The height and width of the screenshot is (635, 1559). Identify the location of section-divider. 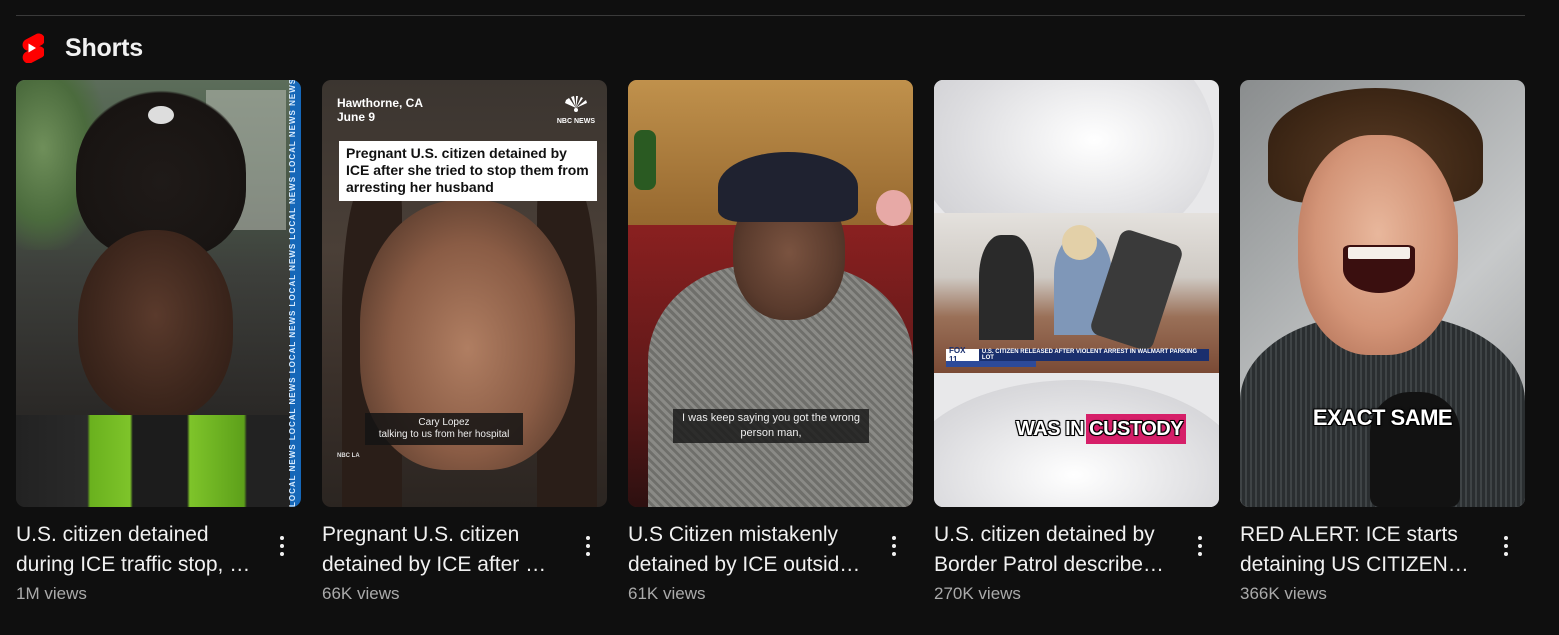
(770, 15).